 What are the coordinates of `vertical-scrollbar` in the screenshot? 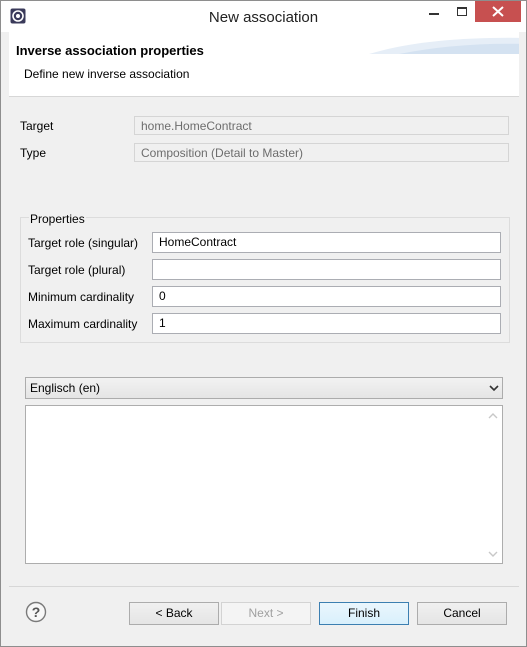 It's located at (493, 484).